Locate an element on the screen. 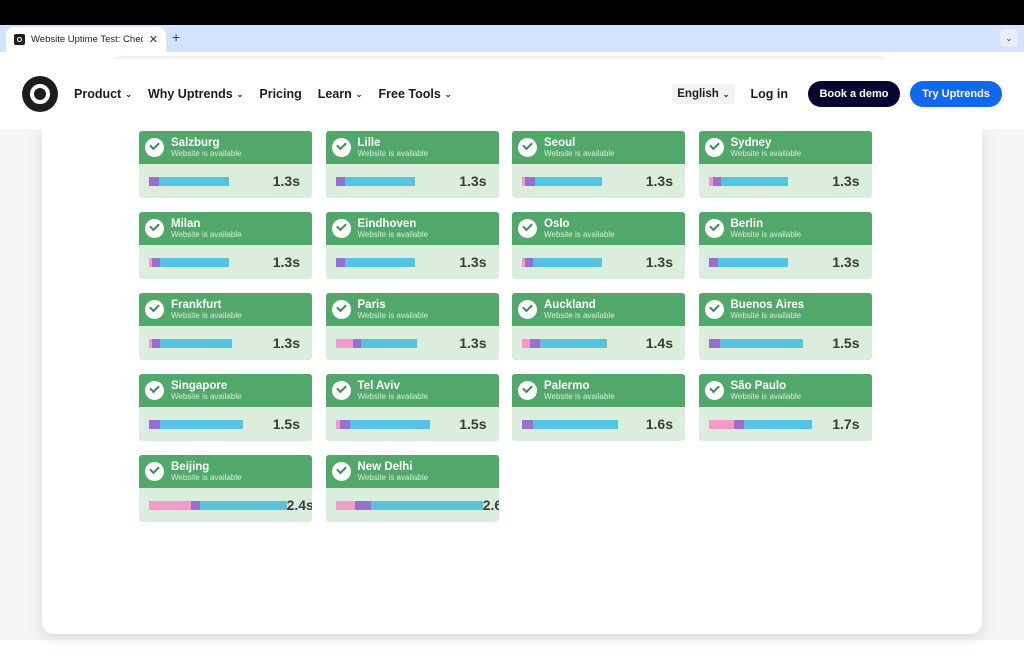 This screenshot has width=1024, height=665. card-title-group: Sydney Website is available is located at coordinates (766, 147).